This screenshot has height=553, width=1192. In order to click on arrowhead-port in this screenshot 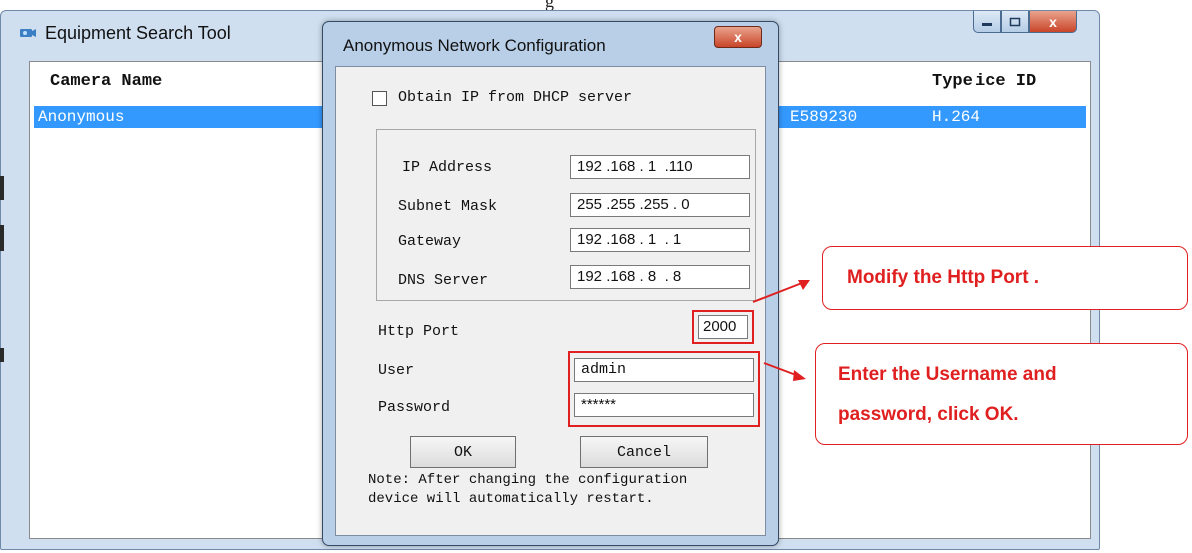, I will do `click(804, 285)`.